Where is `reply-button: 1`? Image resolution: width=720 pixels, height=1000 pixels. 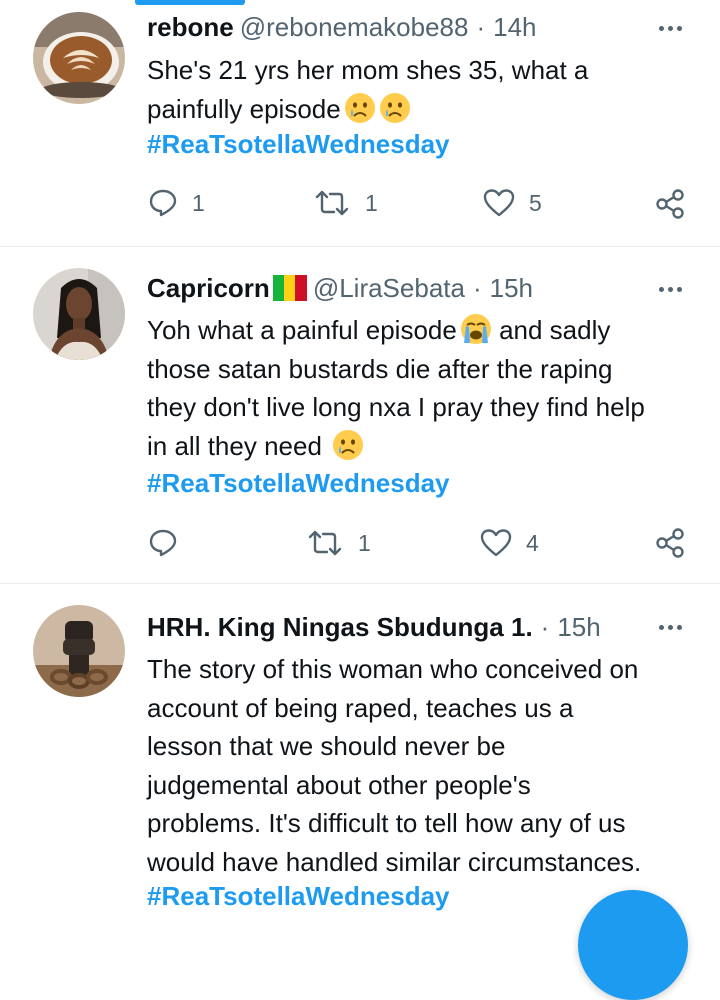 reply-button: 1 is located at coordinates (176, 203).